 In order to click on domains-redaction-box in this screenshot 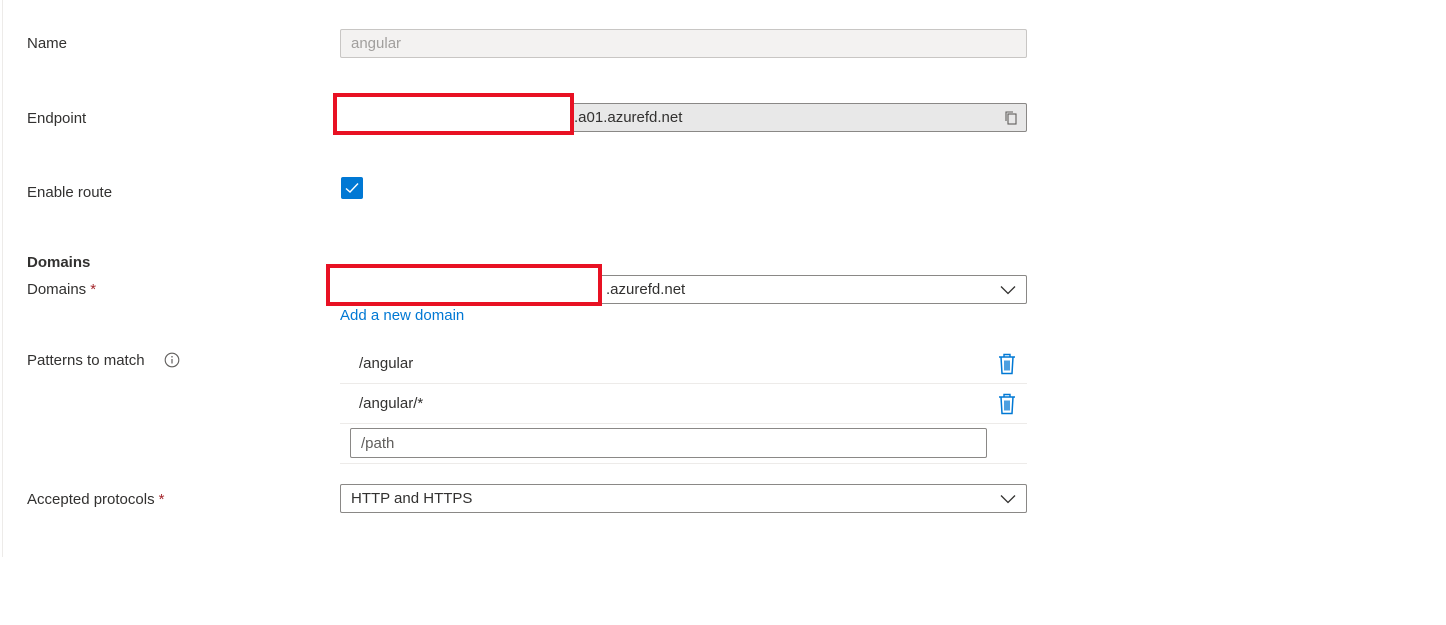, I will do `click(464, 285)`.